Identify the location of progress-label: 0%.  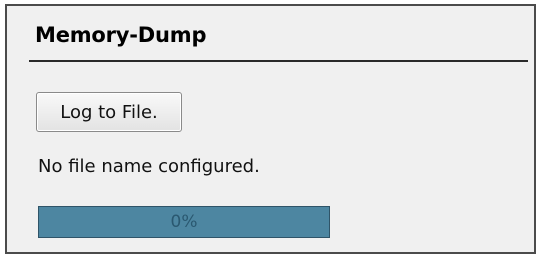
(184, 222).